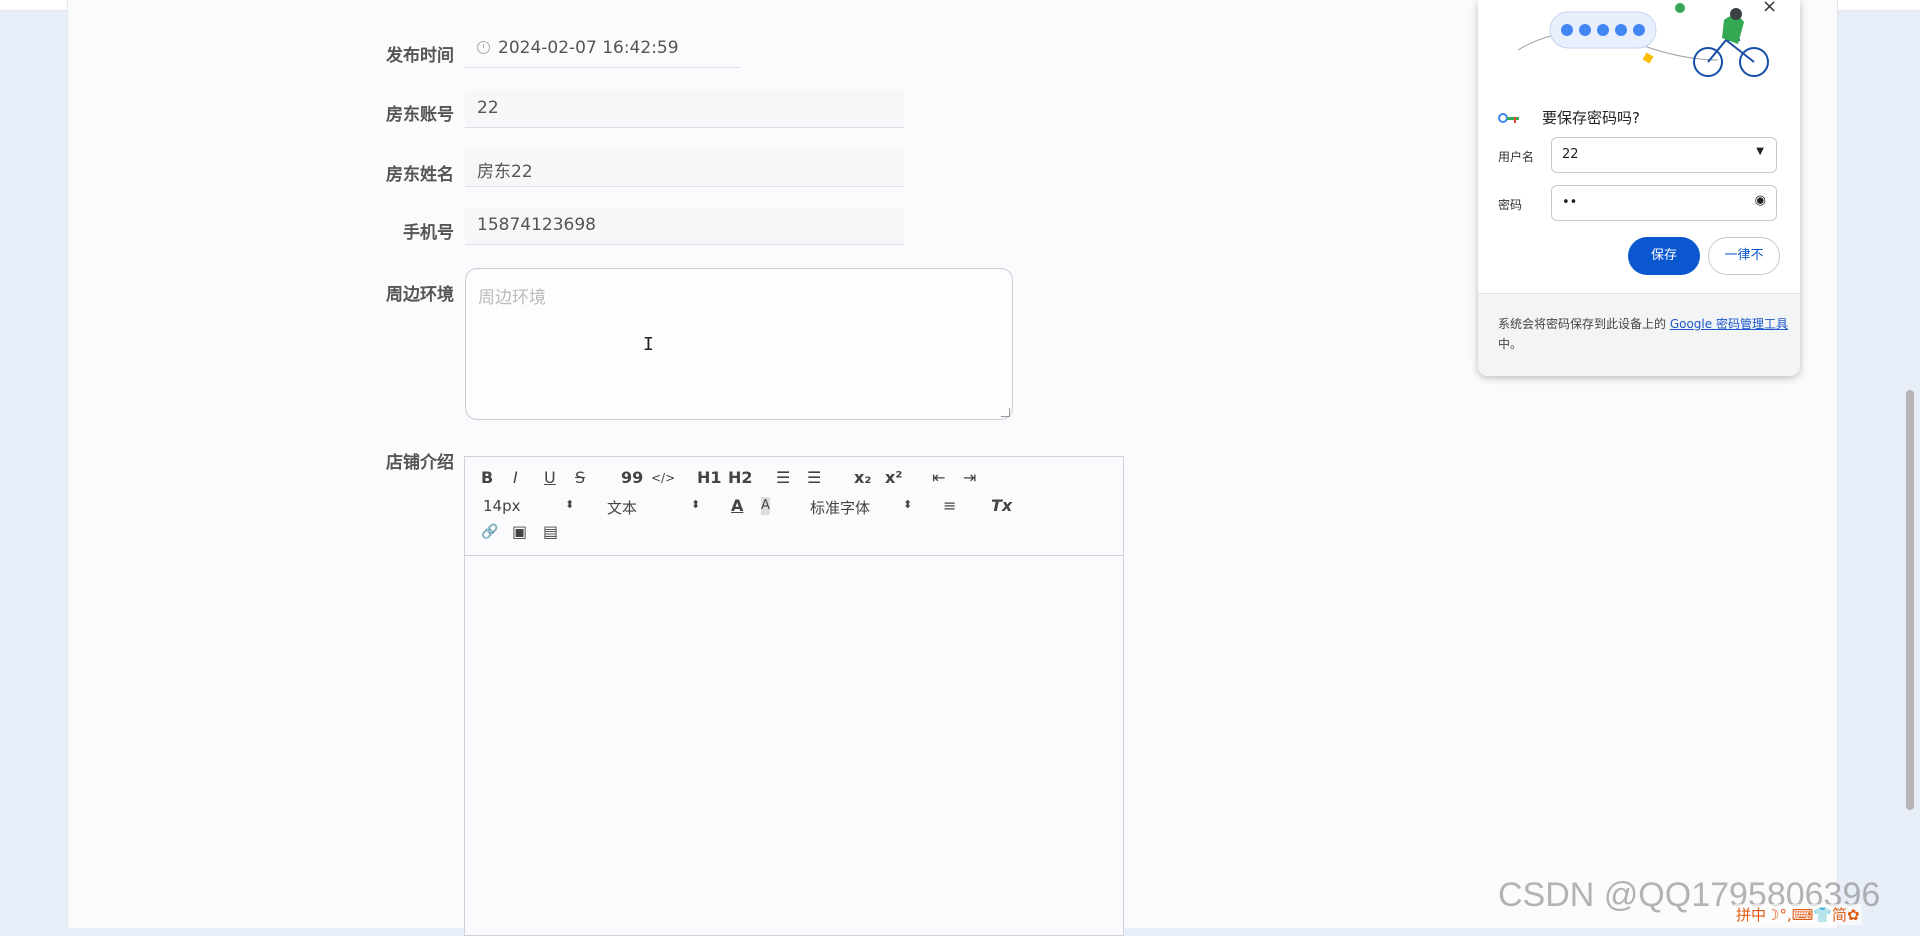 Image resolution: width=1920 pixels, height=936 pixels. What do you see at coordinates (739, 344) in the screenshot?
I see `surroundings-textarea: 周边环境` at bounding box center [739, 344].